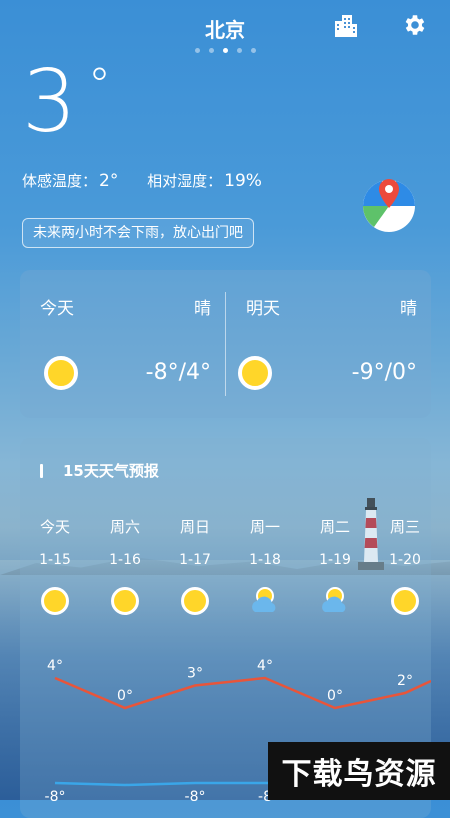 Image resolution: width=450 pixels, height=818 pixels. Describe the element at coordinates (194, 527) in the screenshot. I see `forecast-weekday: 周日` at that location.